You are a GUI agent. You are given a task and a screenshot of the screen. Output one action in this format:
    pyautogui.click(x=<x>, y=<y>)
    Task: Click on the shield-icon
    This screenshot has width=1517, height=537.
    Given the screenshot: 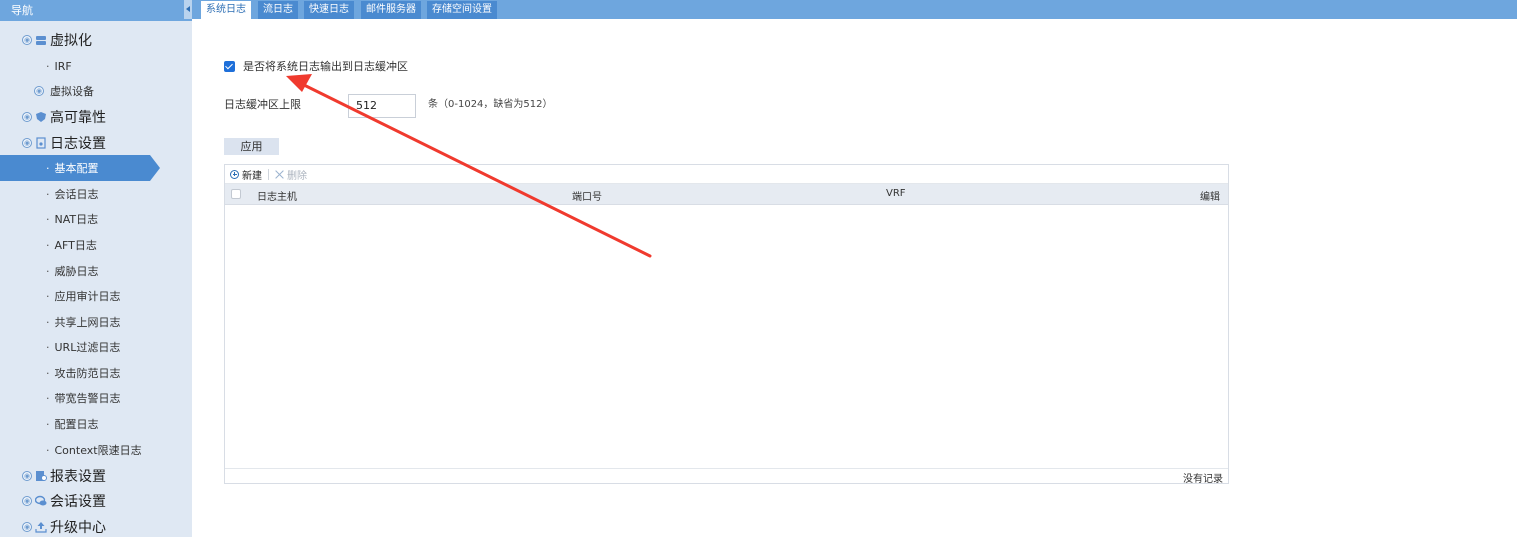 What is the action you would take?
    pyautogui.click(x=41, y=117)
    